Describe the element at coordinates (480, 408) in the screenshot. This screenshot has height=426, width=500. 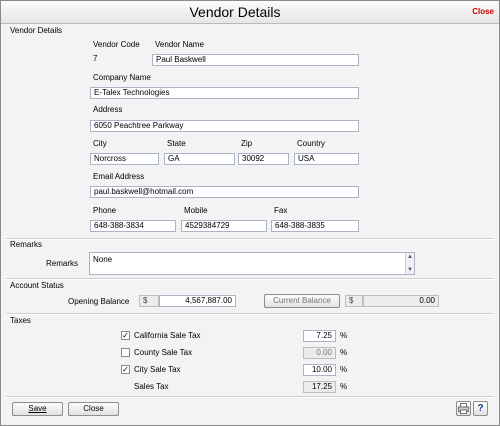
I see `help-icon: ?` at that location.